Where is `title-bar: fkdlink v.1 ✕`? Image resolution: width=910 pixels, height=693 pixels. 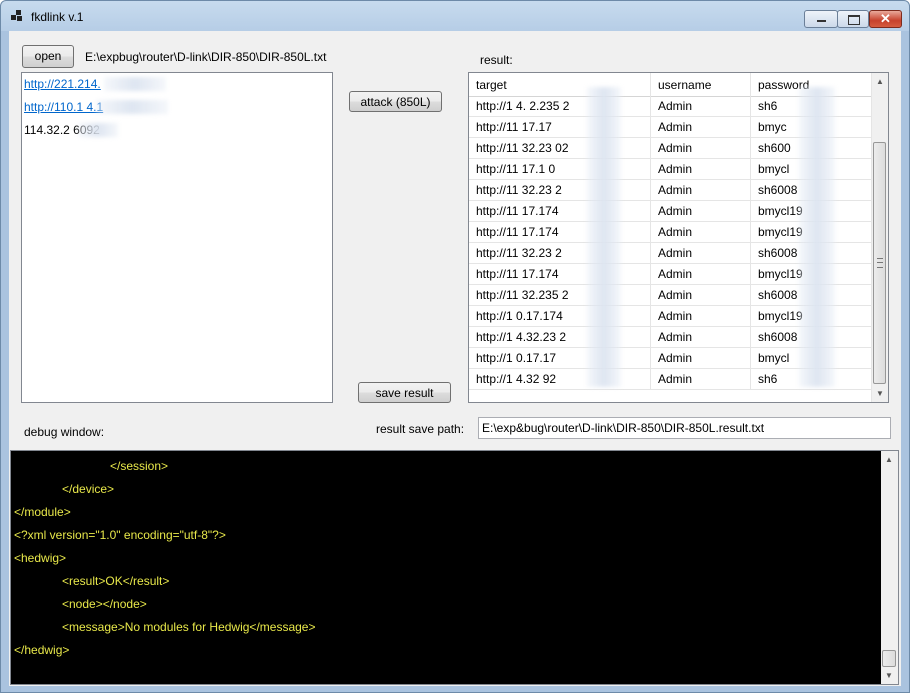
title-bar: fkdlink v.1 ✕ is located at coordinates (455, 16).